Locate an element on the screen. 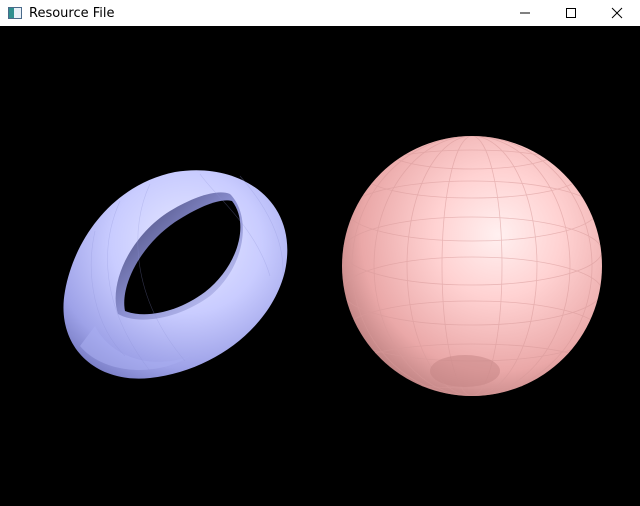  maximize-icon is located at coordinates (571, 13).